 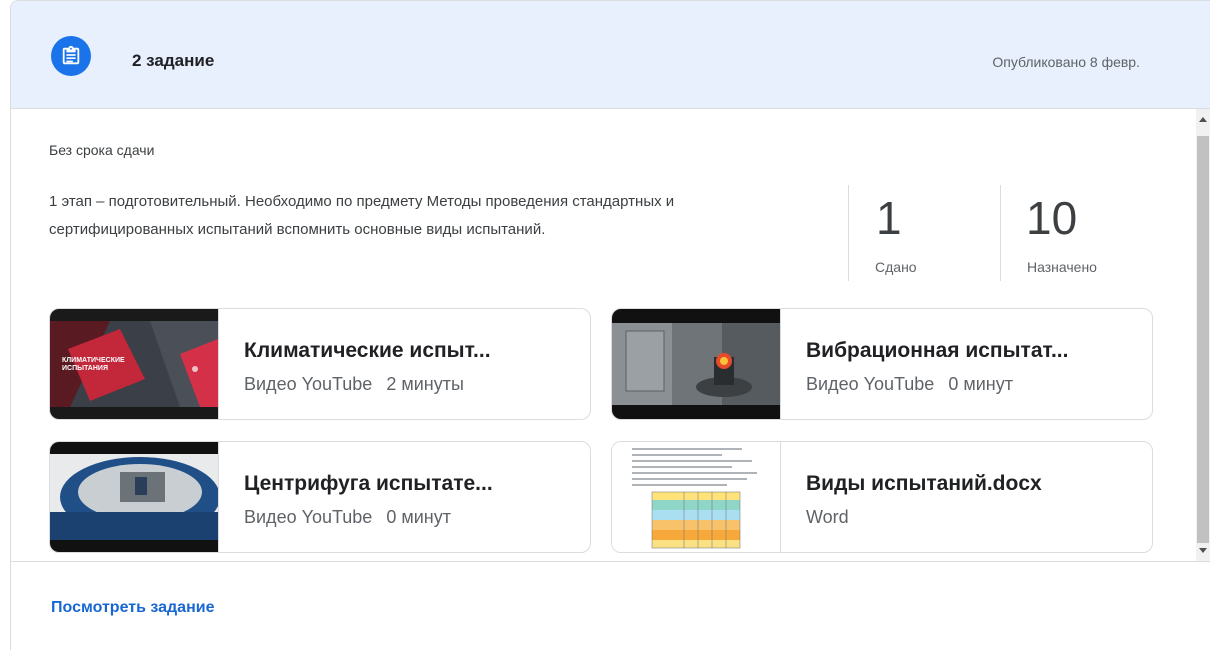 What do you see at coordinates (71, 56) in the screenshot?
I see `assignment-icon` at bounding box center [71, 56].